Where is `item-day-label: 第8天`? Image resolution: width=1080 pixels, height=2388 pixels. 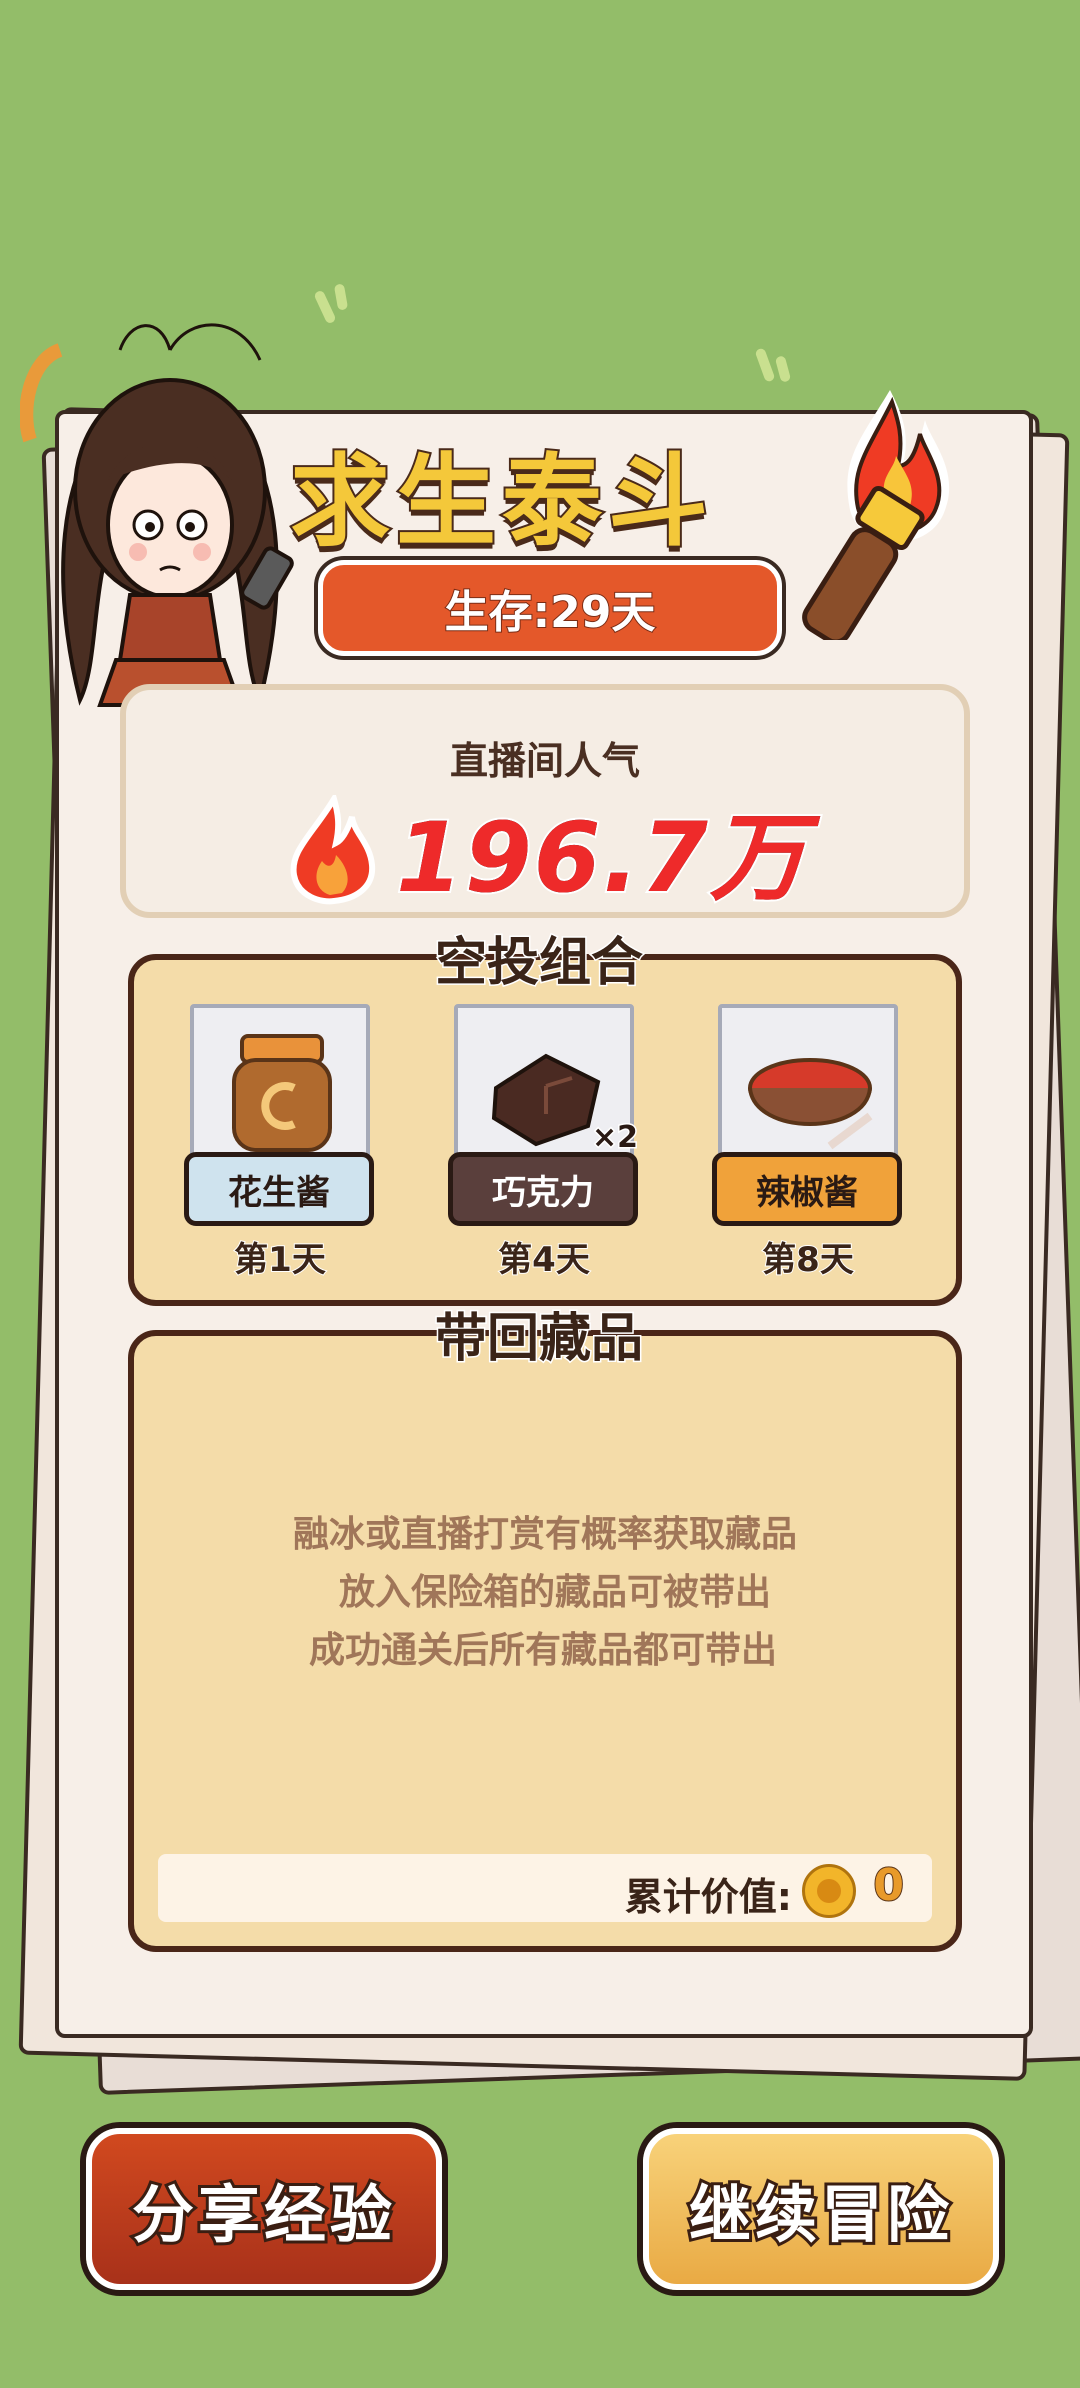
item-day-label: 第8天 is located at coordinates (808, 1260).